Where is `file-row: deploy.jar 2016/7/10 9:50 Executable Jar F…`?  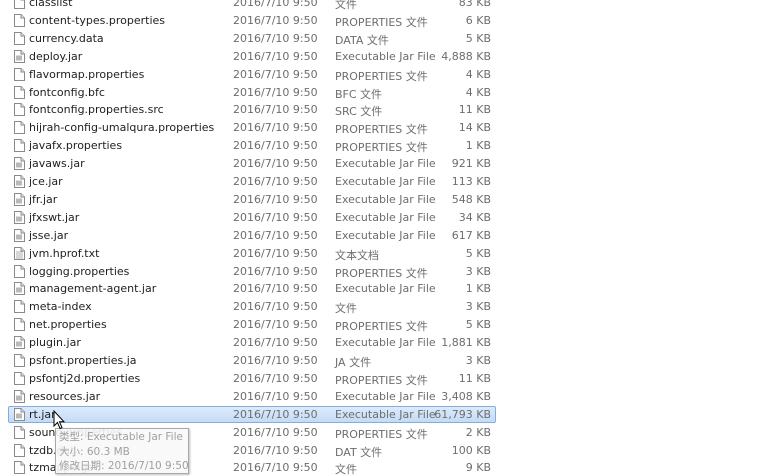 file-row: deploy.jar 2016/7/10 9:50 Executable Jar F… is located at coordinates (252, 56).